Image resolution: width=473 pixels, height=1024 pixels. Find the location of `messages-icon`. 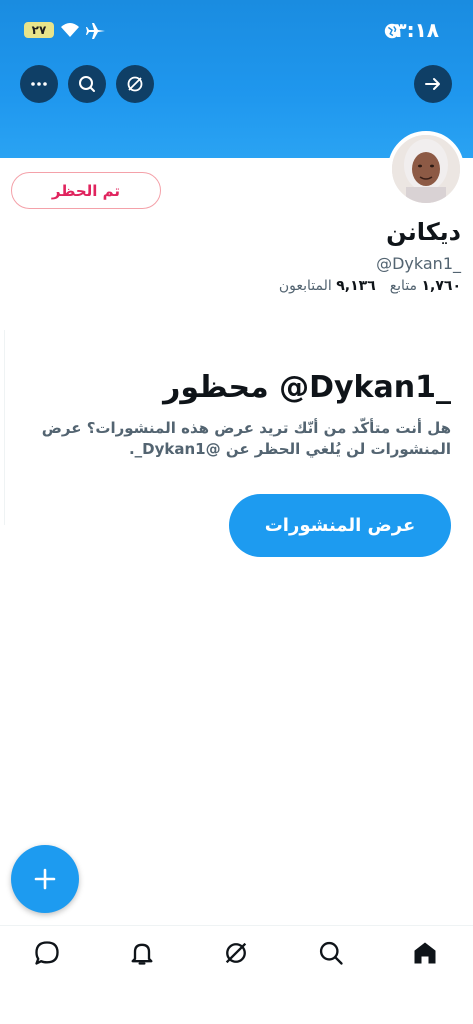

messages-icon is located at coordinates (47, 953).